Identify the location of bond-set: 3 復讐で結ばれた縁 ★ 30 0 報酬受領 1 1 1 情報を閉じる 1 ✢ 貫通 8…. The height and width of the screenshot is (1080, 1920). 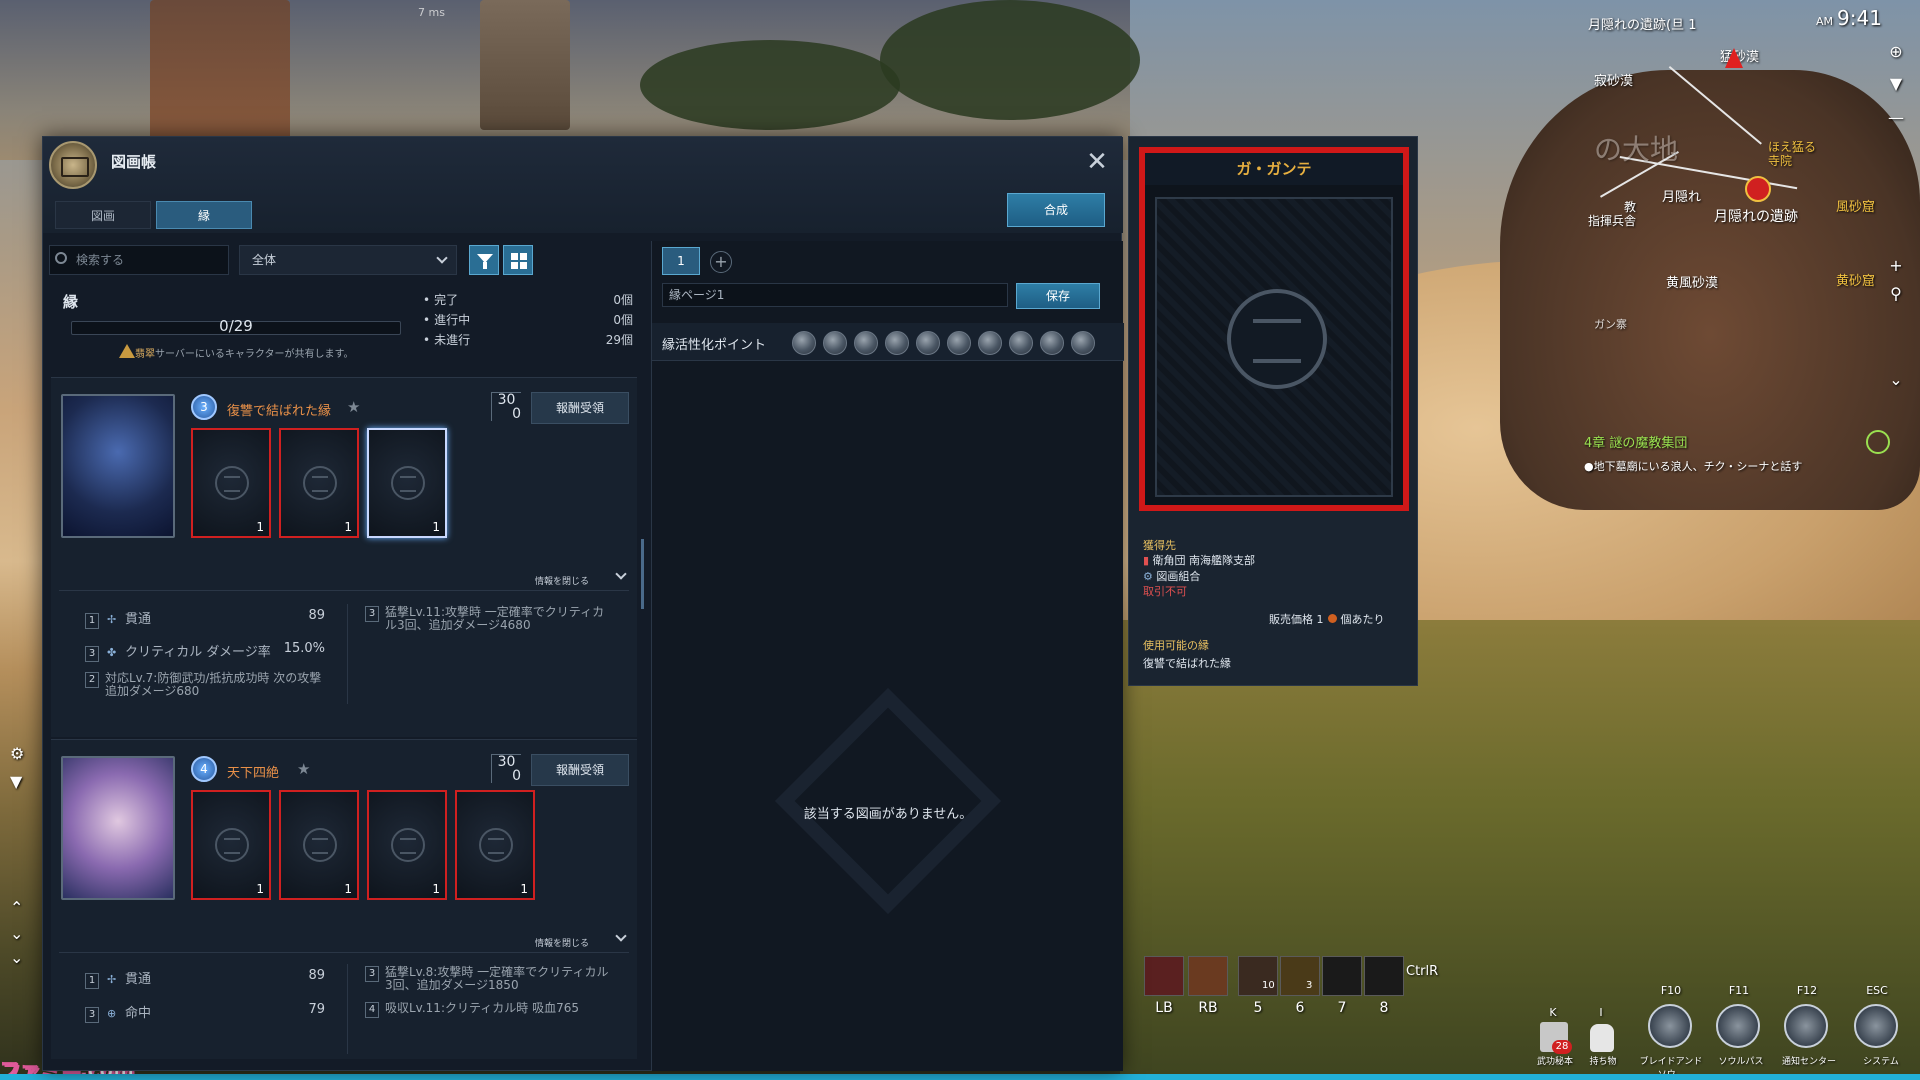
(344, 557).